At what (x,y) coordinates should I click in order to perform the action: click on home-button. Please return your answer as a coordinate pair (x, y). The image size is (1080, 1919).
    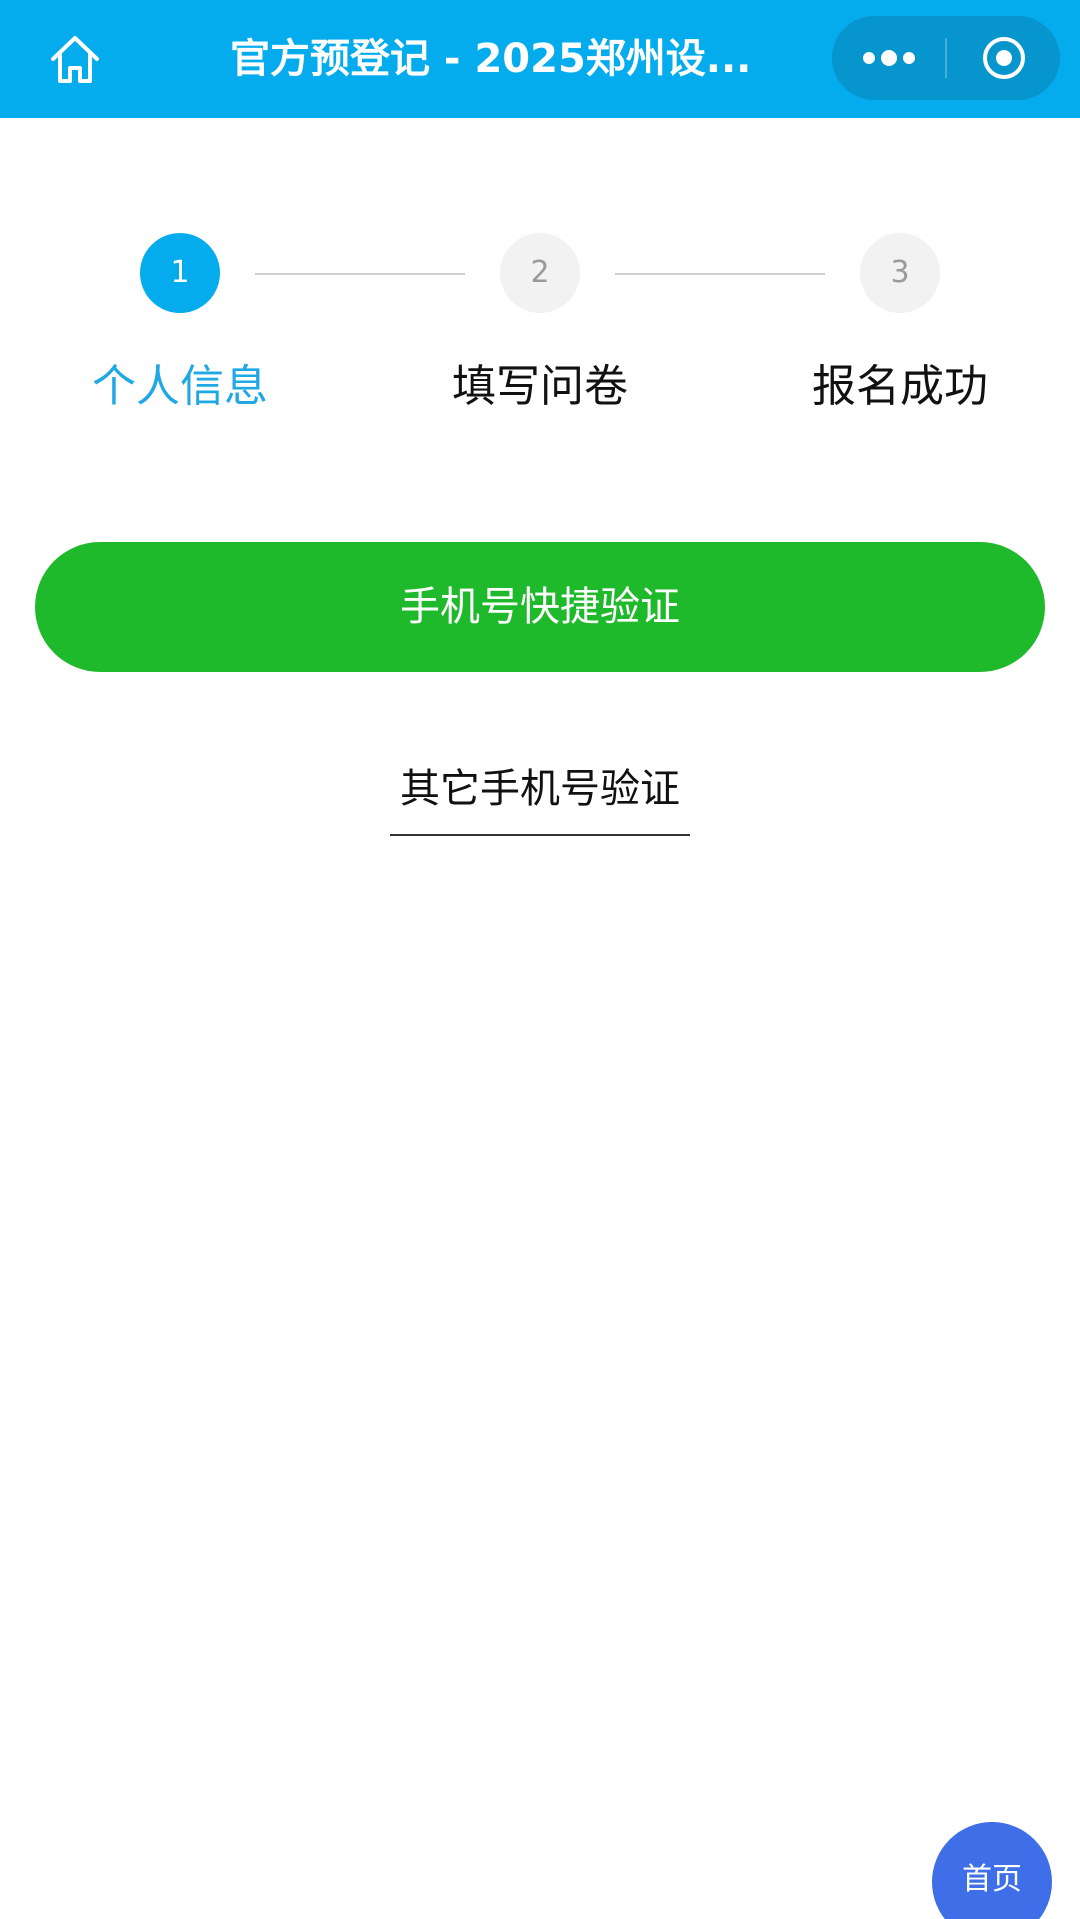
    Looking at the image, I should click on (75, 59).